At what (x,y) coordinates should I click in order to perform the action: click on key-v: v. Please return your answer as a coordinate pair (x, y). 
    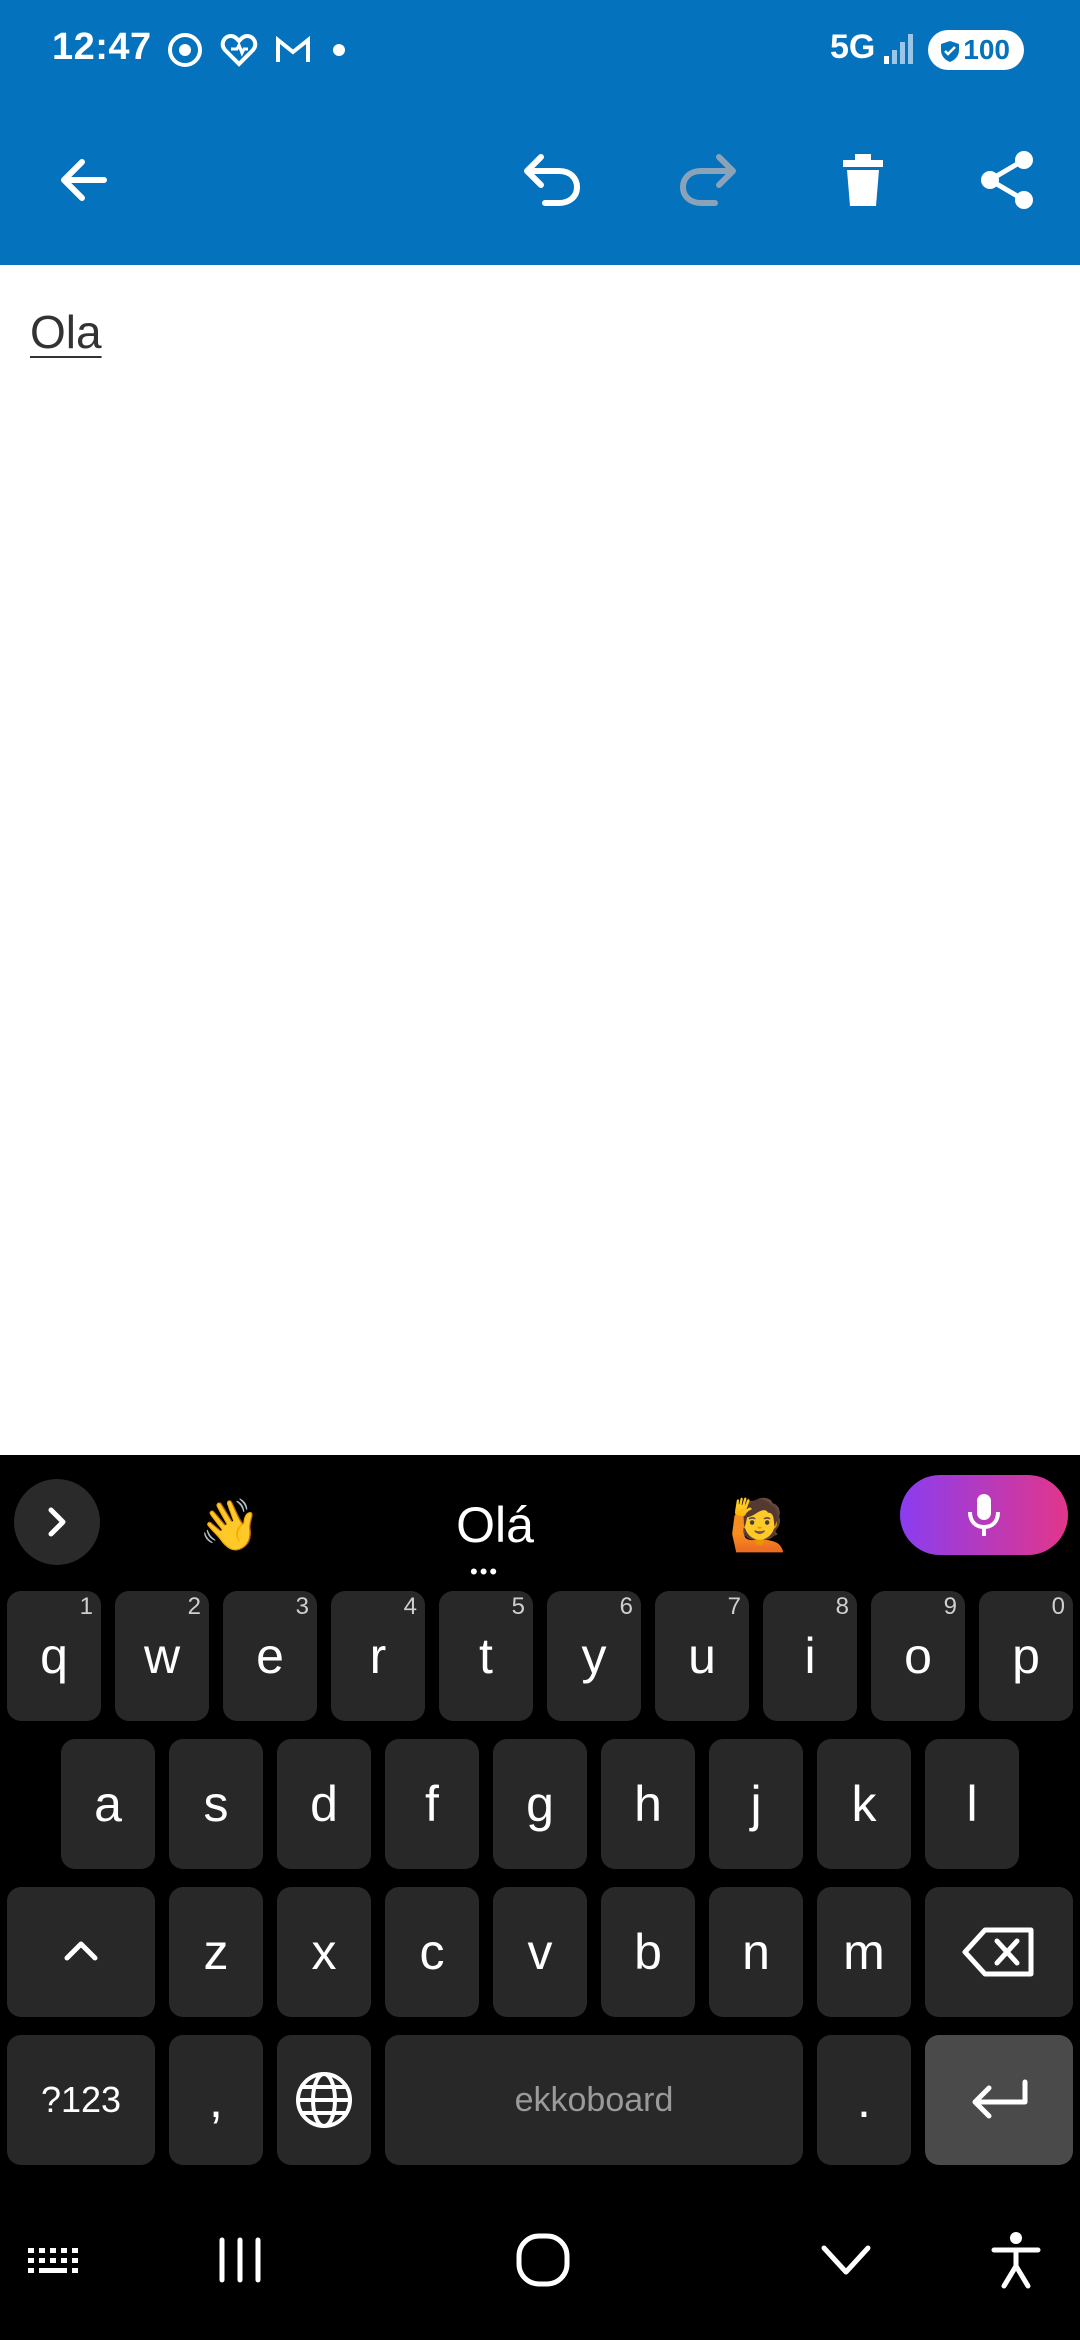
    Looking at the image, I should click on (540, 1952).